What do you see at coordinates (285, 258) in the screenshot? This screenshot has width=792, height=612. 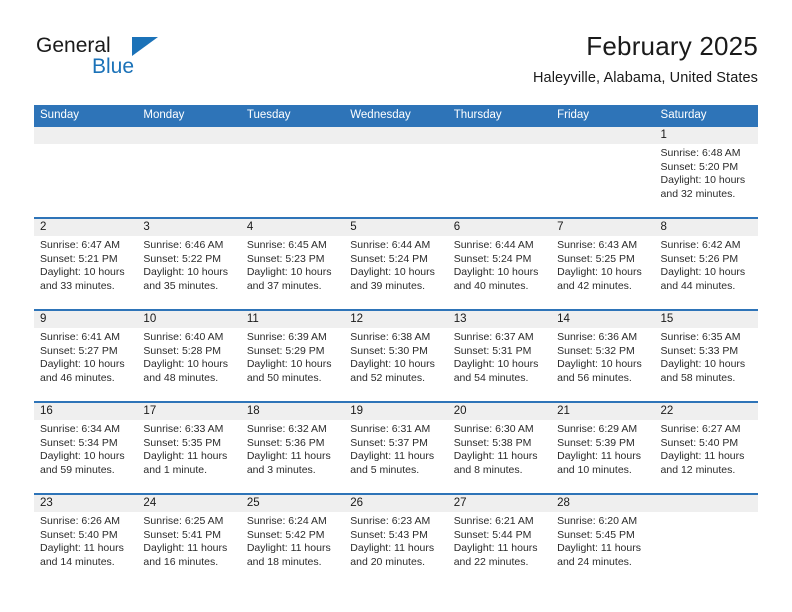 I see `sunset-text: Sunset: 5:23 PM` at bounding box center [285, 258].